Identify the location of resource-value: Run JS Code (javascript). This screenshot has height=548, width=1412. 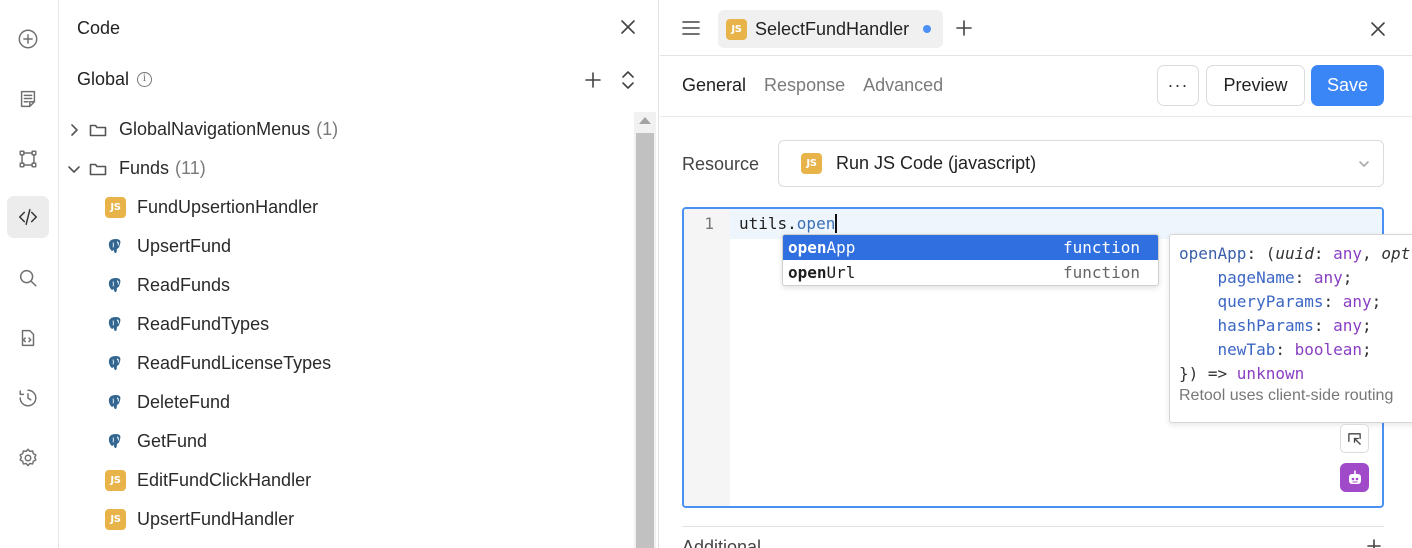
(936, 163).